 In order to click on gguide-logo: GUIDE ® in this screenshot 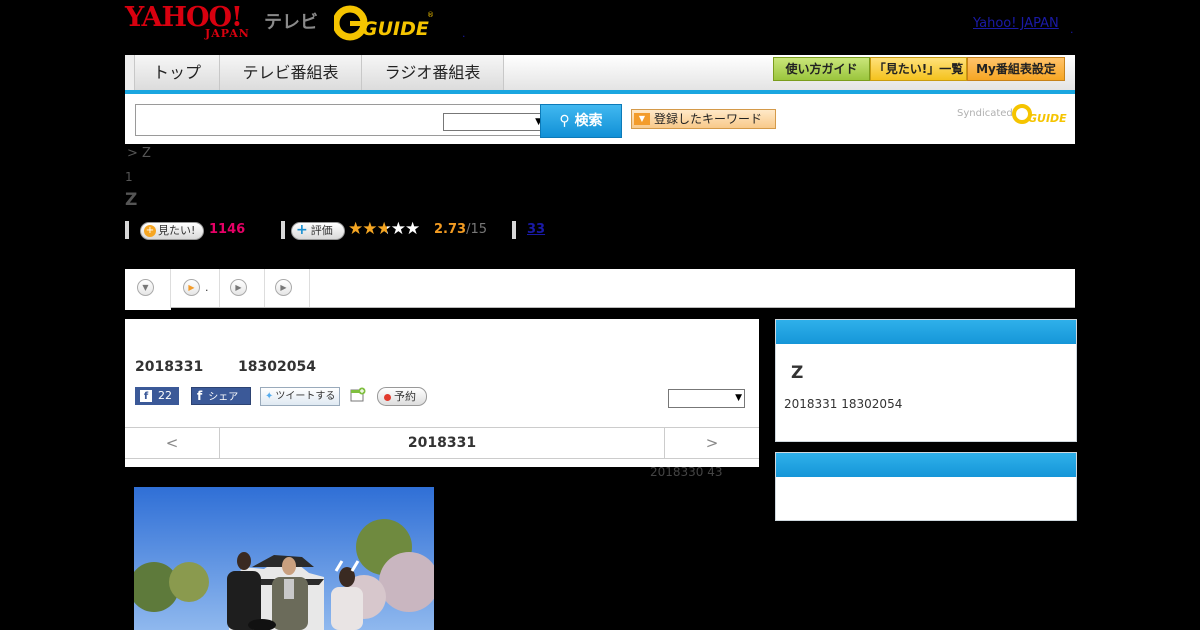, I will do `click(384, 23)`.